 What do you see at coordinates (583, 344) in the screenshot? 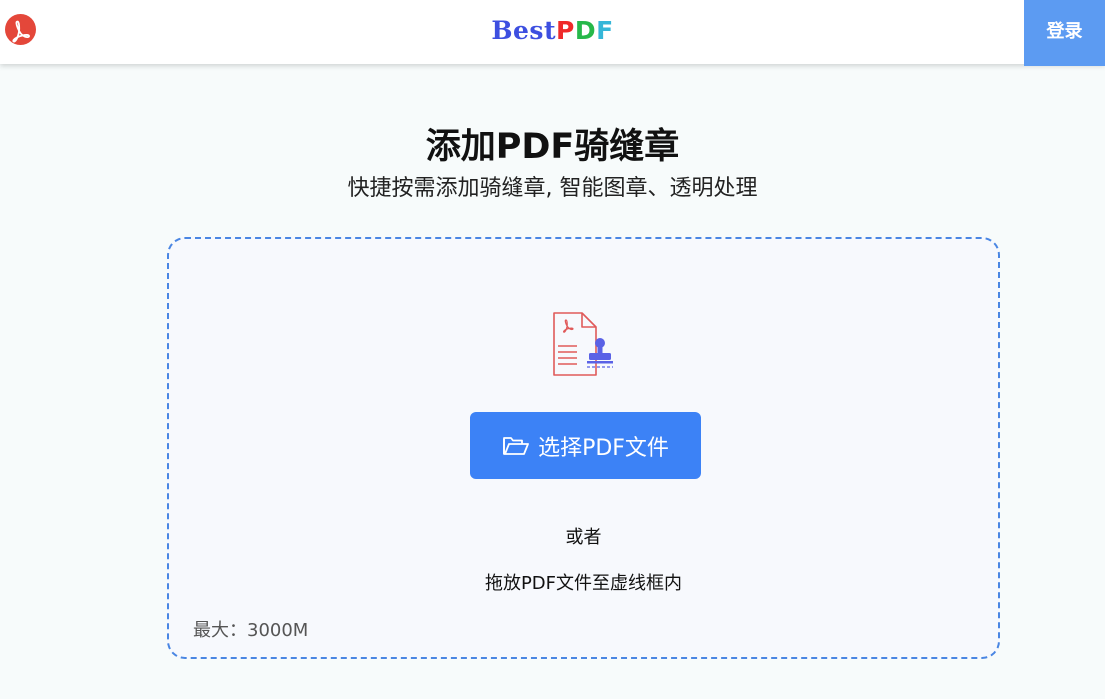
I see `pdf-stamp-icon` at bounding box center [583, 344].